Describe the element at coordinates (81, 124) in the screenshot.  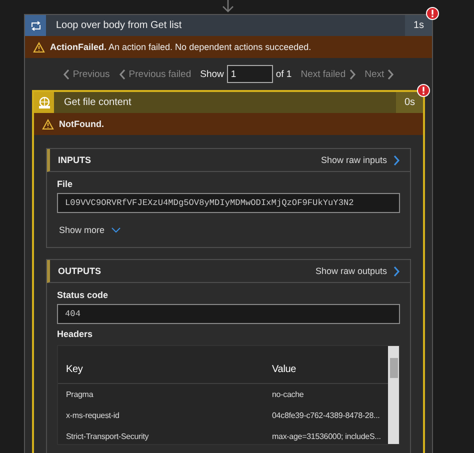
I see `error-message: NotFound.` at that location.